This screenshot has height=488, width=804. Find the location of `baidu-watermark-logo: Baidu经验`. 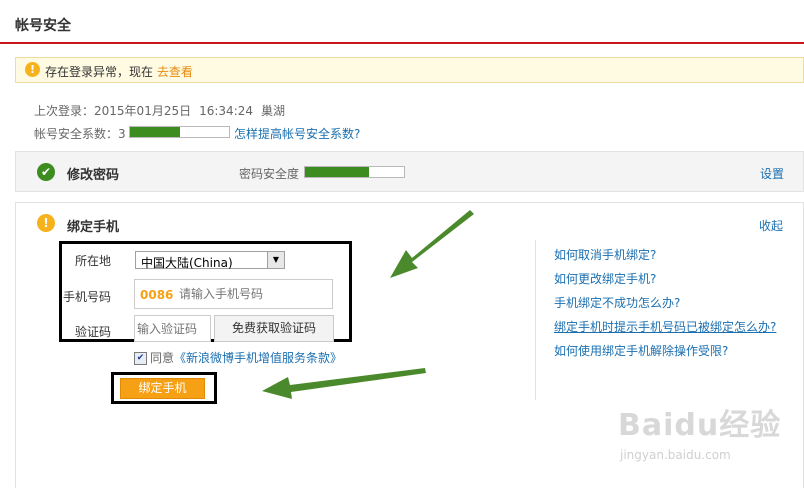

baidu-watermark-logo: Baidu经验 is located at coordinates (700, 425).